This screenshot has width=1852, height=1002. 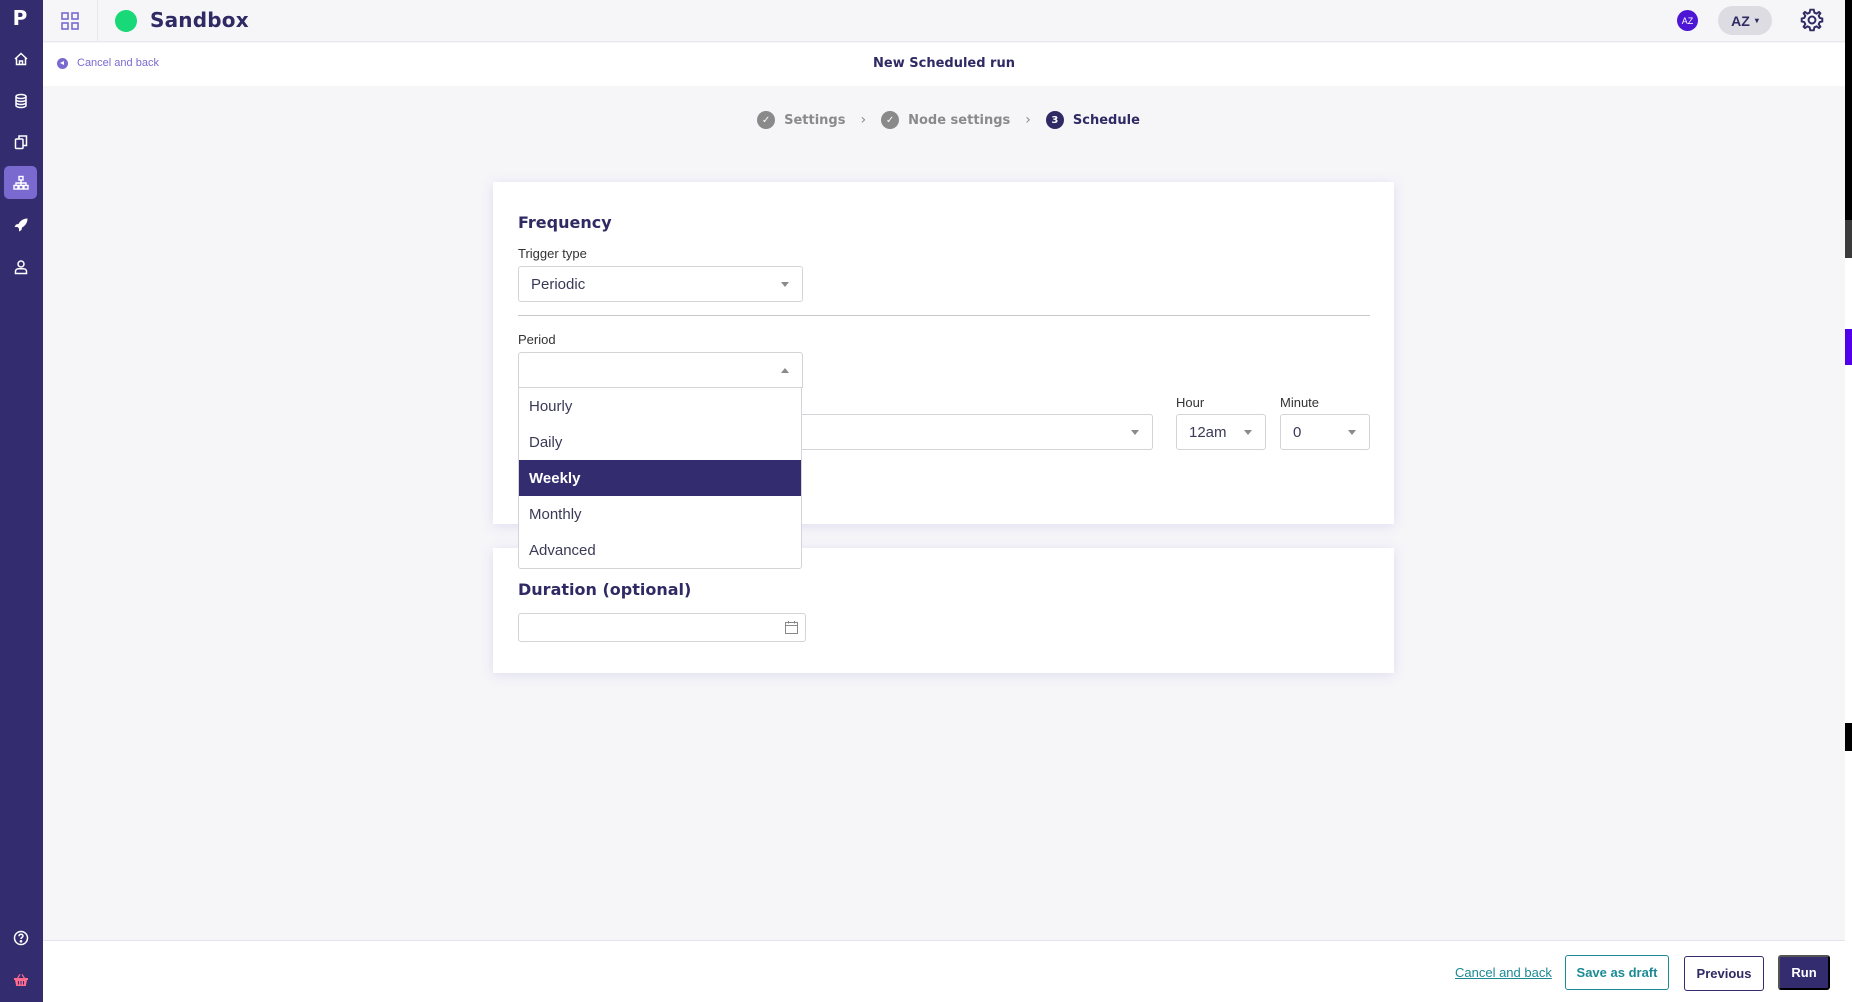 I want to click on step-schedule: 3 Schedule, so click(x=1092, y=120).